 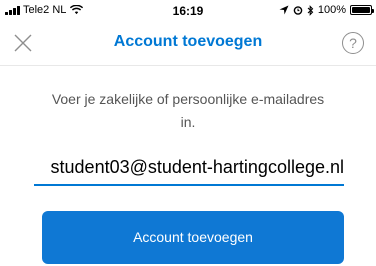 I want to click on email-field: student03@student-hartingcollege.nl, so click(x=189, y=168).